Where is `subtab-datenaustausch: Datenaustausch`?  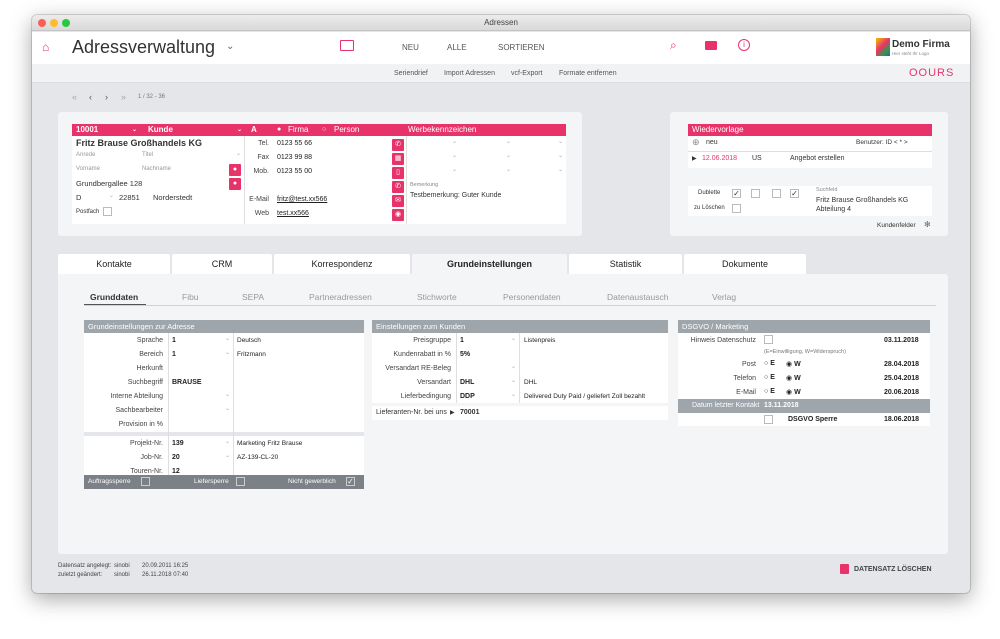
subtab-datenaustausch: Datenaustausch is located at coordinates (637, 297).